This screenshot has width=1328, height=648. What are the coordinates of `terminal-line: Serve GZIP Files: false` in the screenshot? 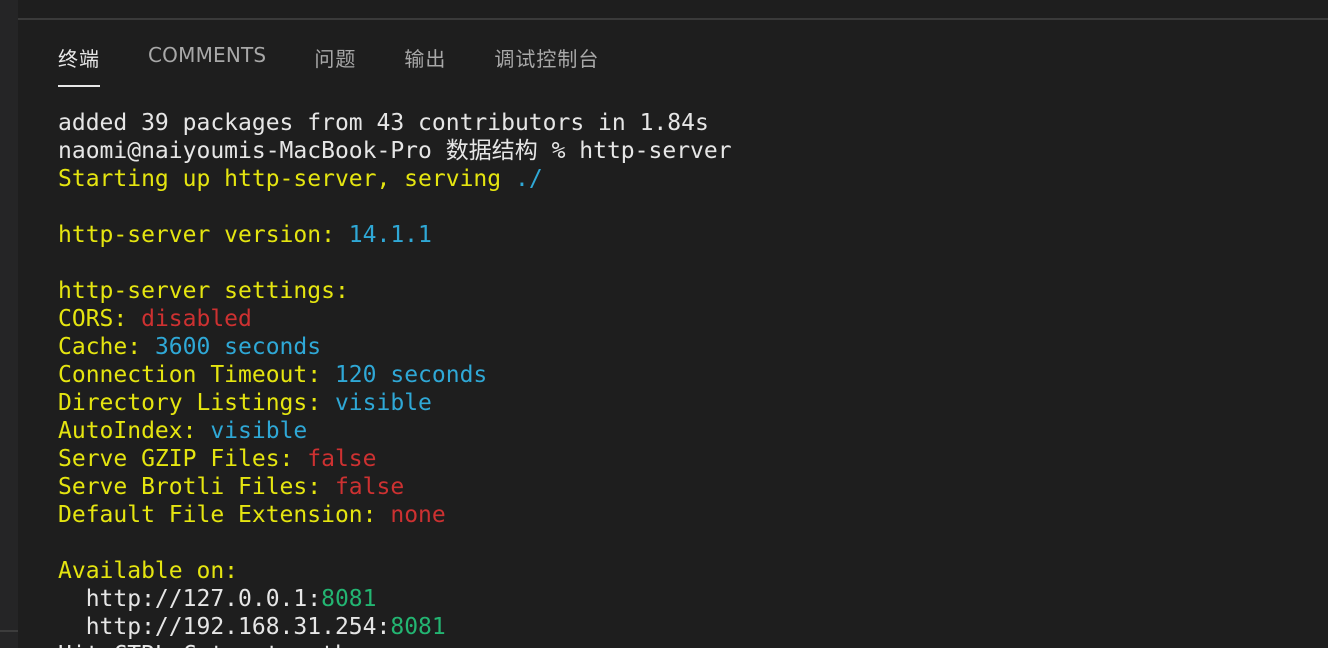 It's located at (395, 459).